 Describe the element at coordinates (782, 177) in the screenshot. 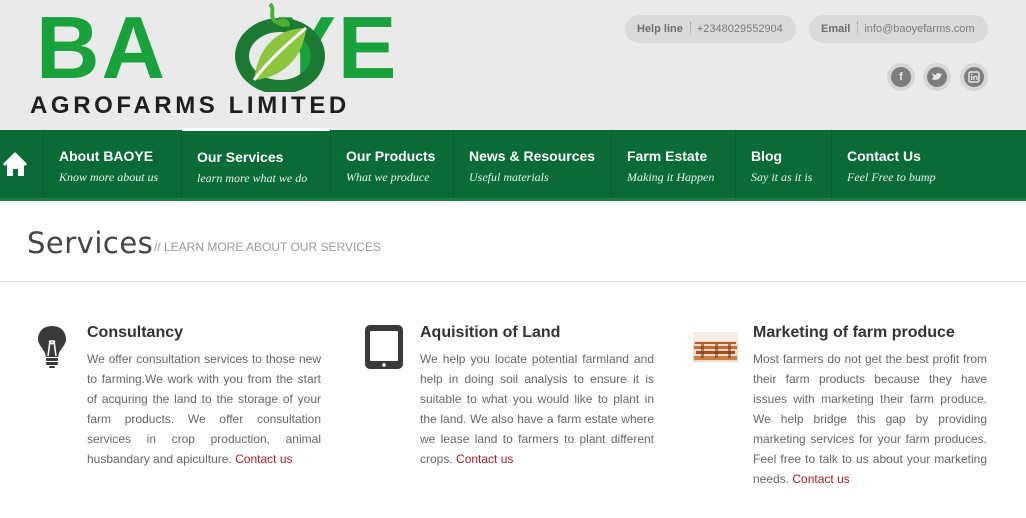

I see `nav-blog-subtitle: Say it as it is` at that location.